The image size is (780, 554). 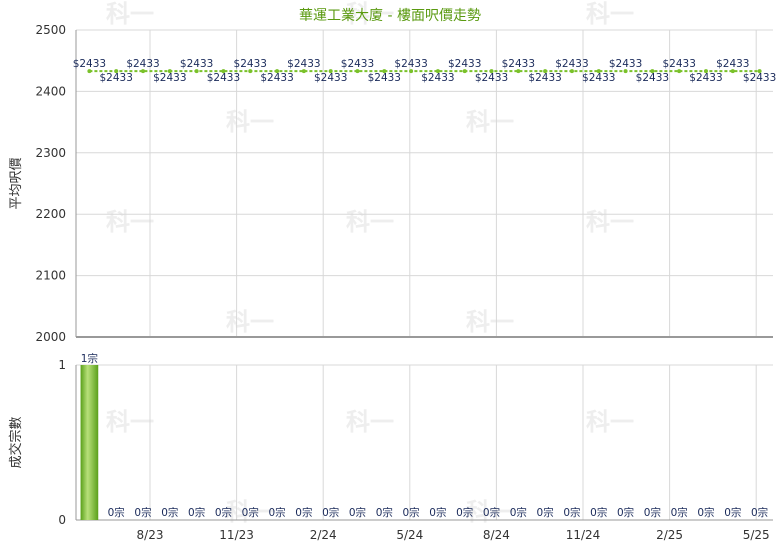 I want to click on x-tick-label: 8/24, so click(x=496, y=535).